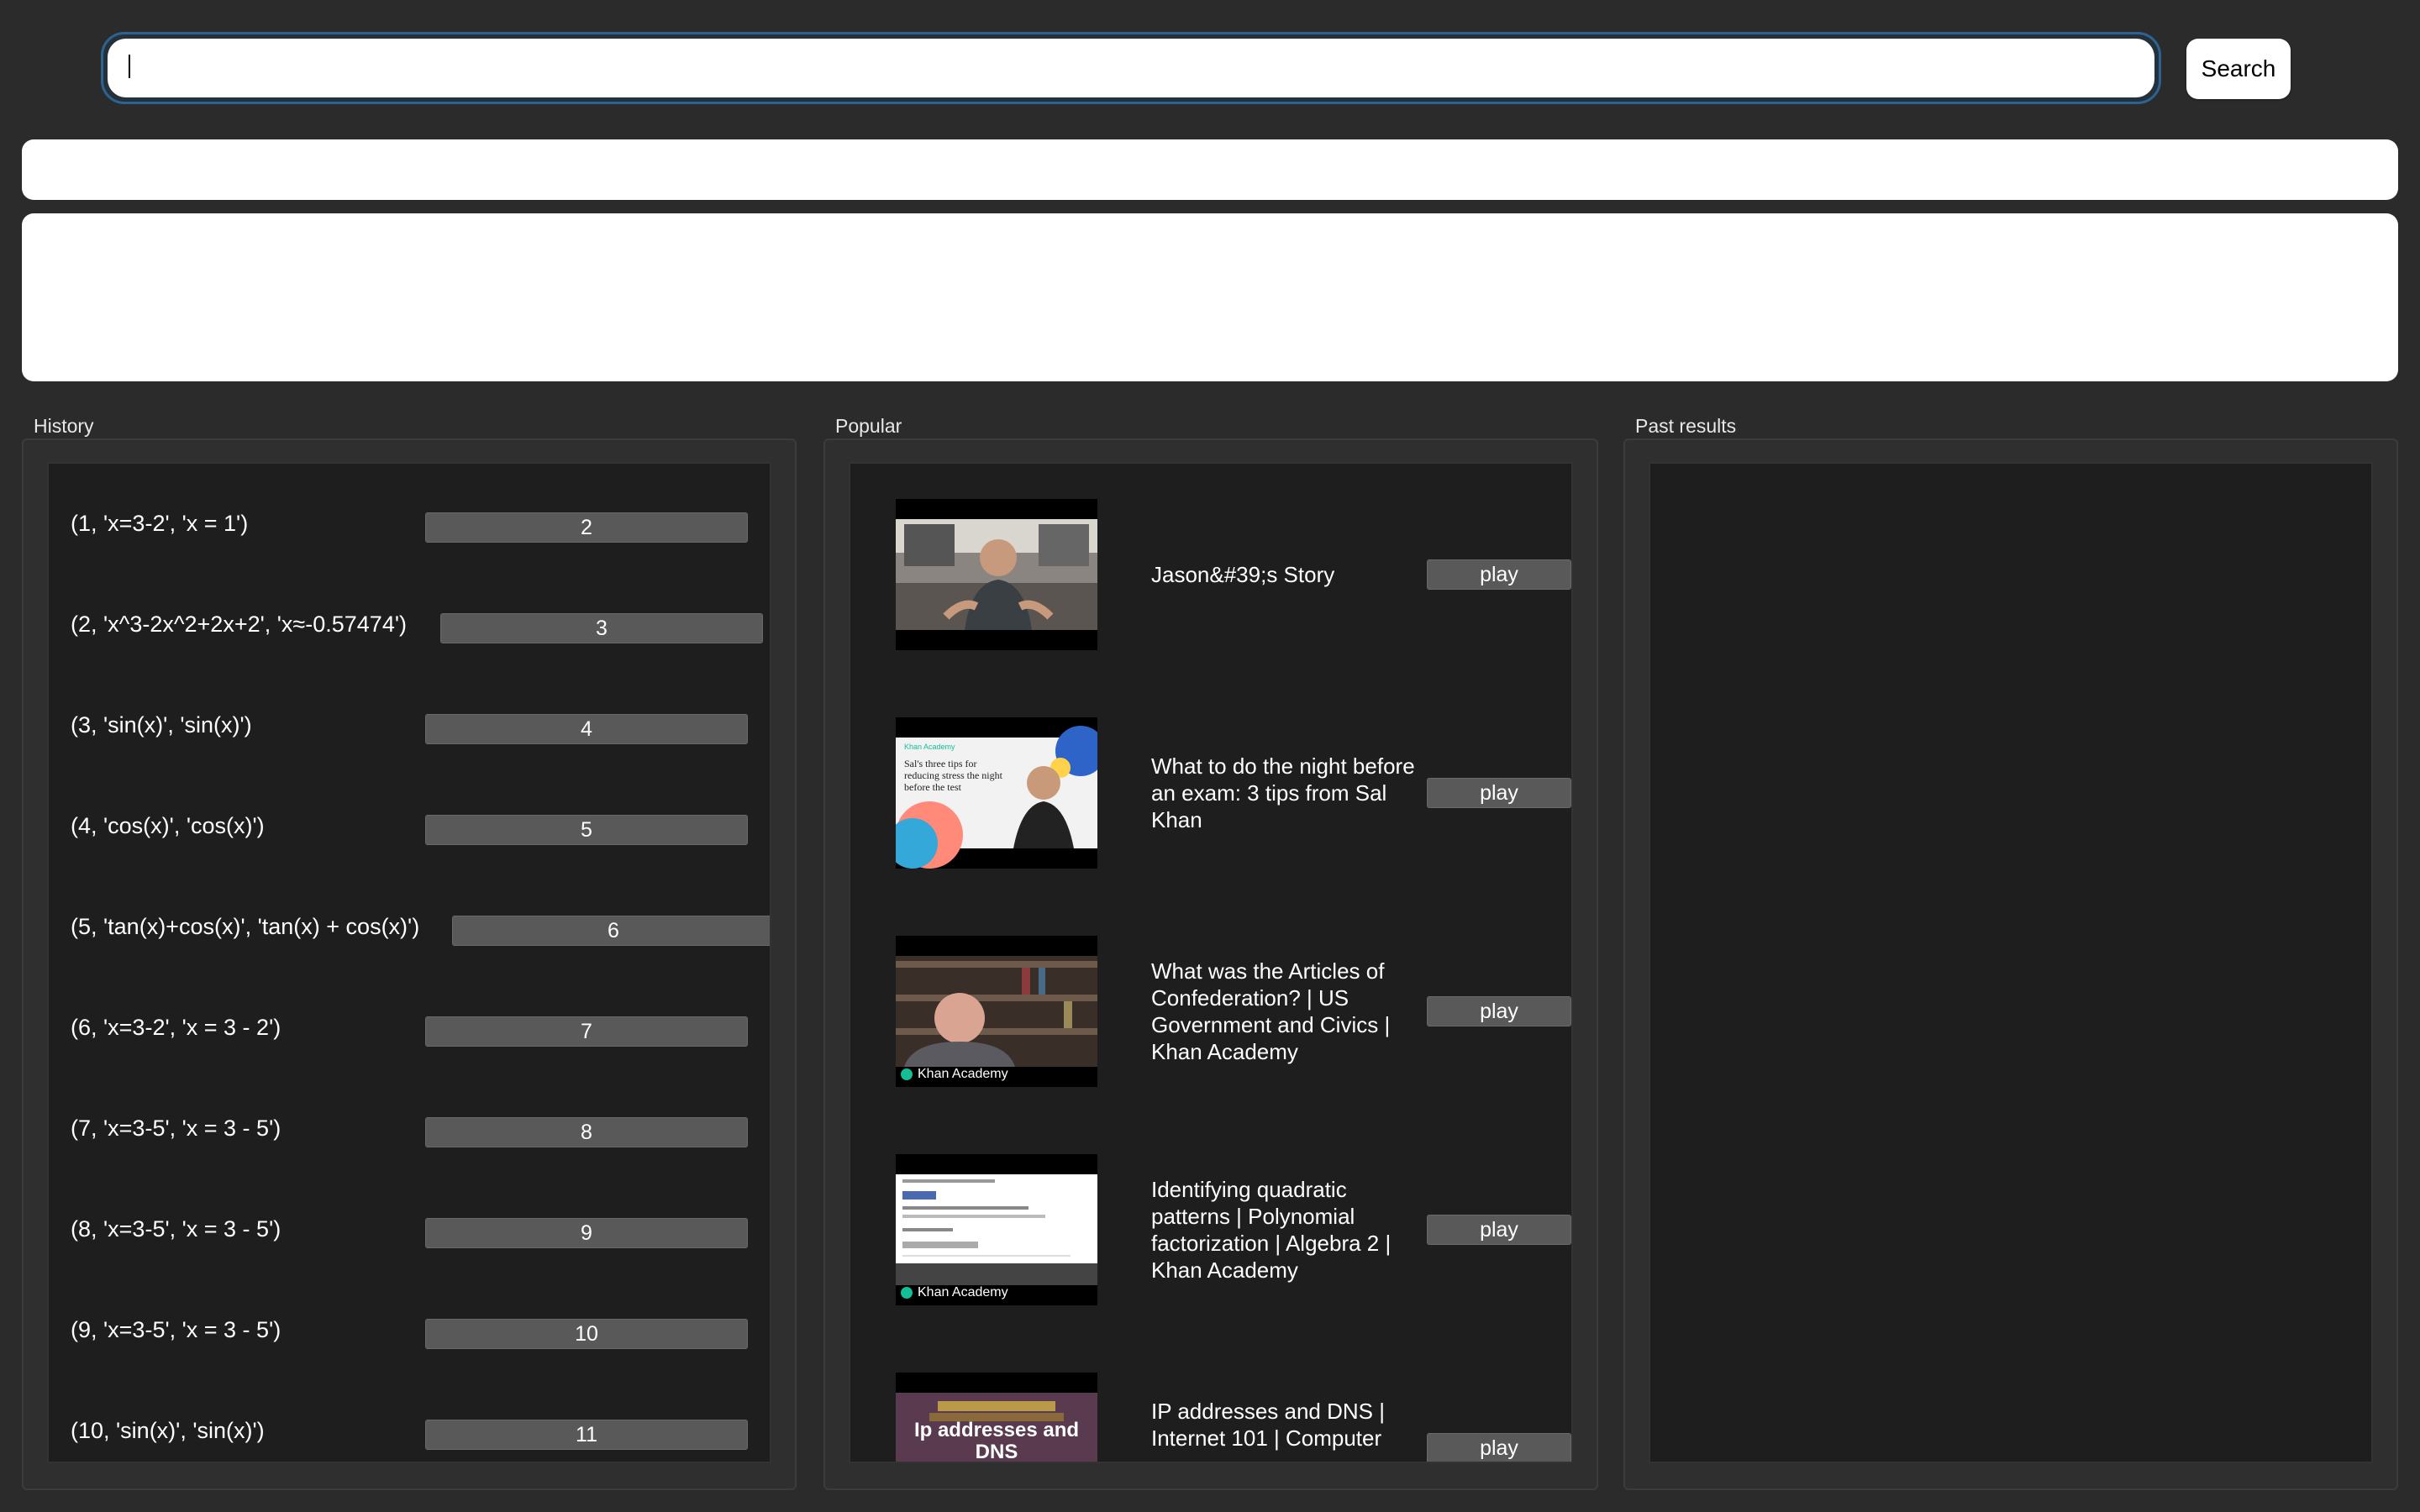 Image resolution: width=2420 pixels, height=1512 pixels. Describe the element at coordinates (1210, 169) in the screenshot. I see `result-text-box` at that location.